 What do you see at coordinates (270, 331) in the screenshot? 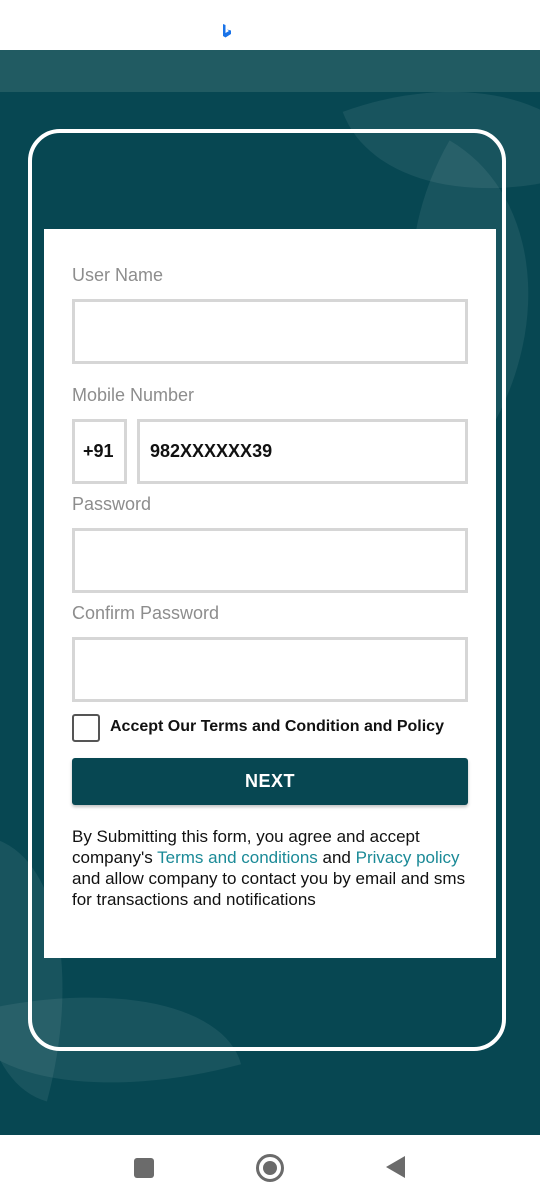
I see `user-name-field` at bounding box center [270, 331].